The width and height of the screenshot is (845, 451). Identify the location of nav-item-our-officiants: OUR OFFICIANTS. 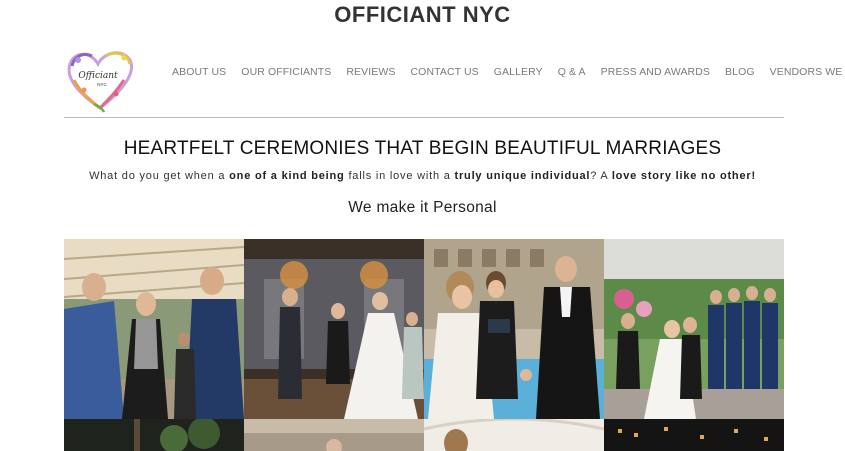
(286, 72).